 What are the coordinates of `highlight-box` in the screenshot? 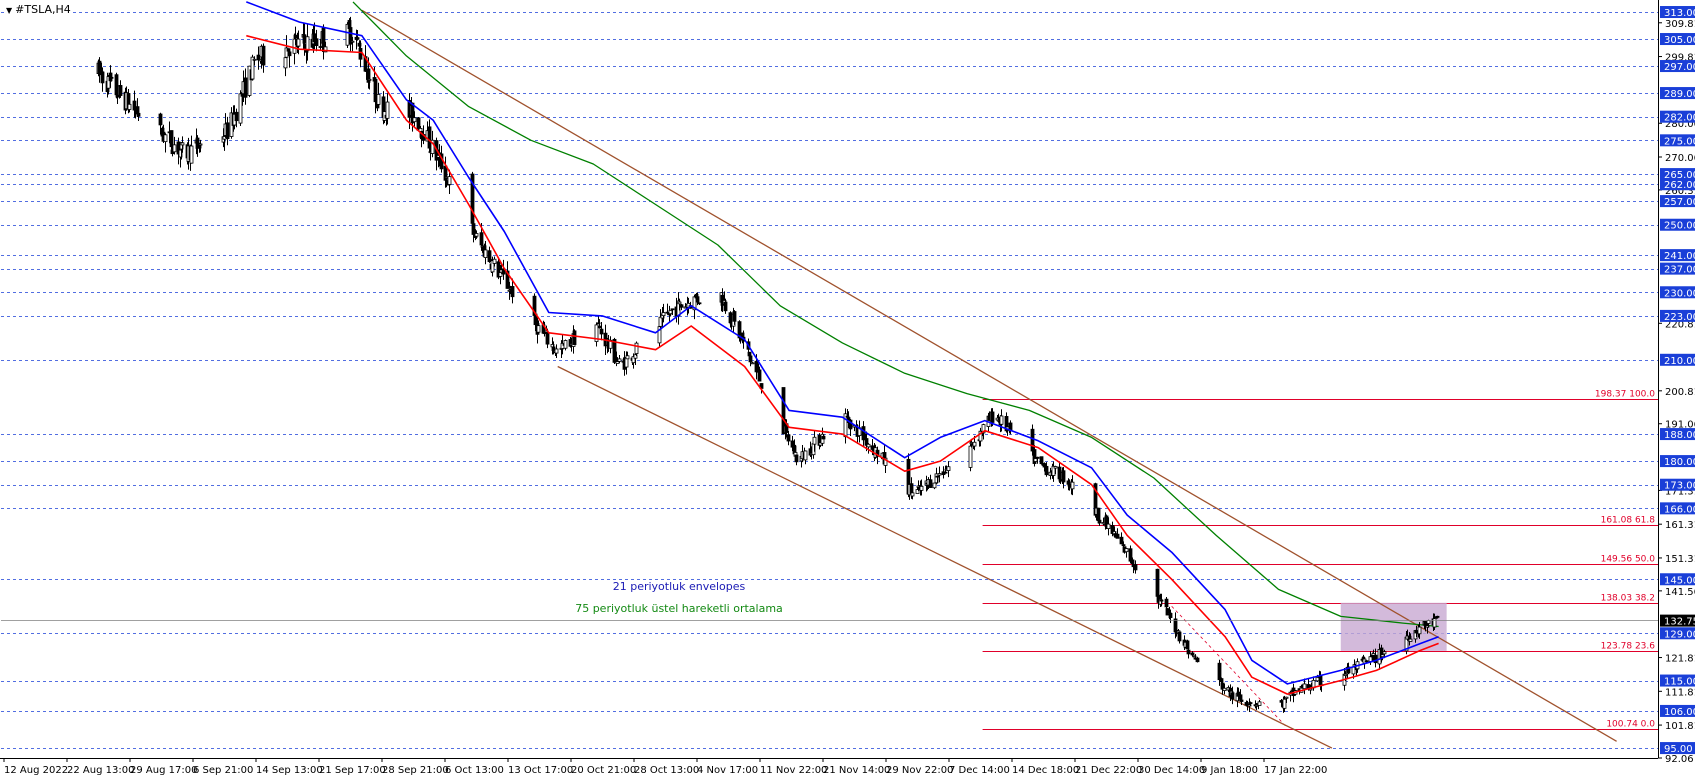 It's located at (1393, 626).